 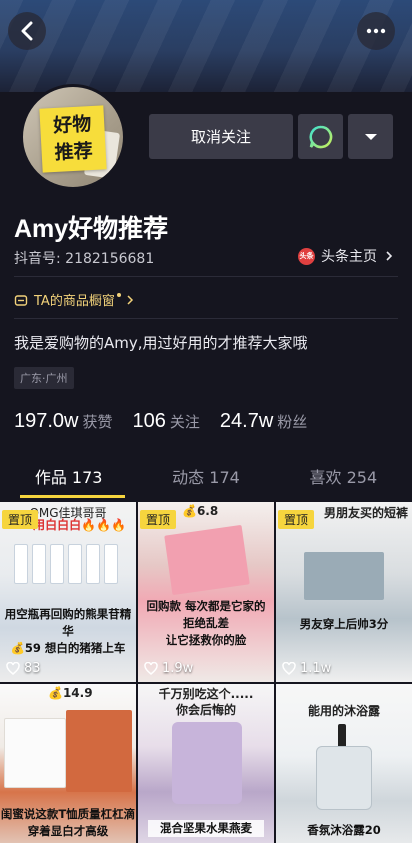 I want to click on avatar-text-line2: 推荐, so click(x=74, y=152).